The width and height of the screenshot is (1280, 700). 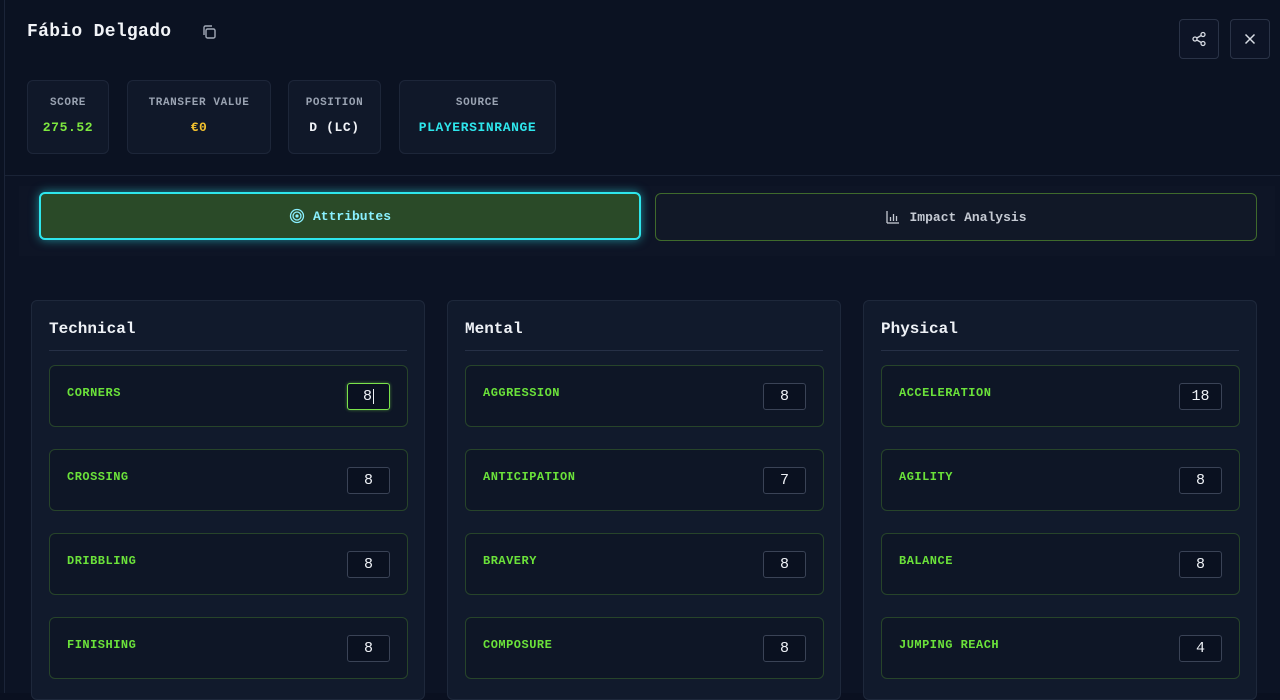 I want to click on close-icon, so click(x=1250, y=39).